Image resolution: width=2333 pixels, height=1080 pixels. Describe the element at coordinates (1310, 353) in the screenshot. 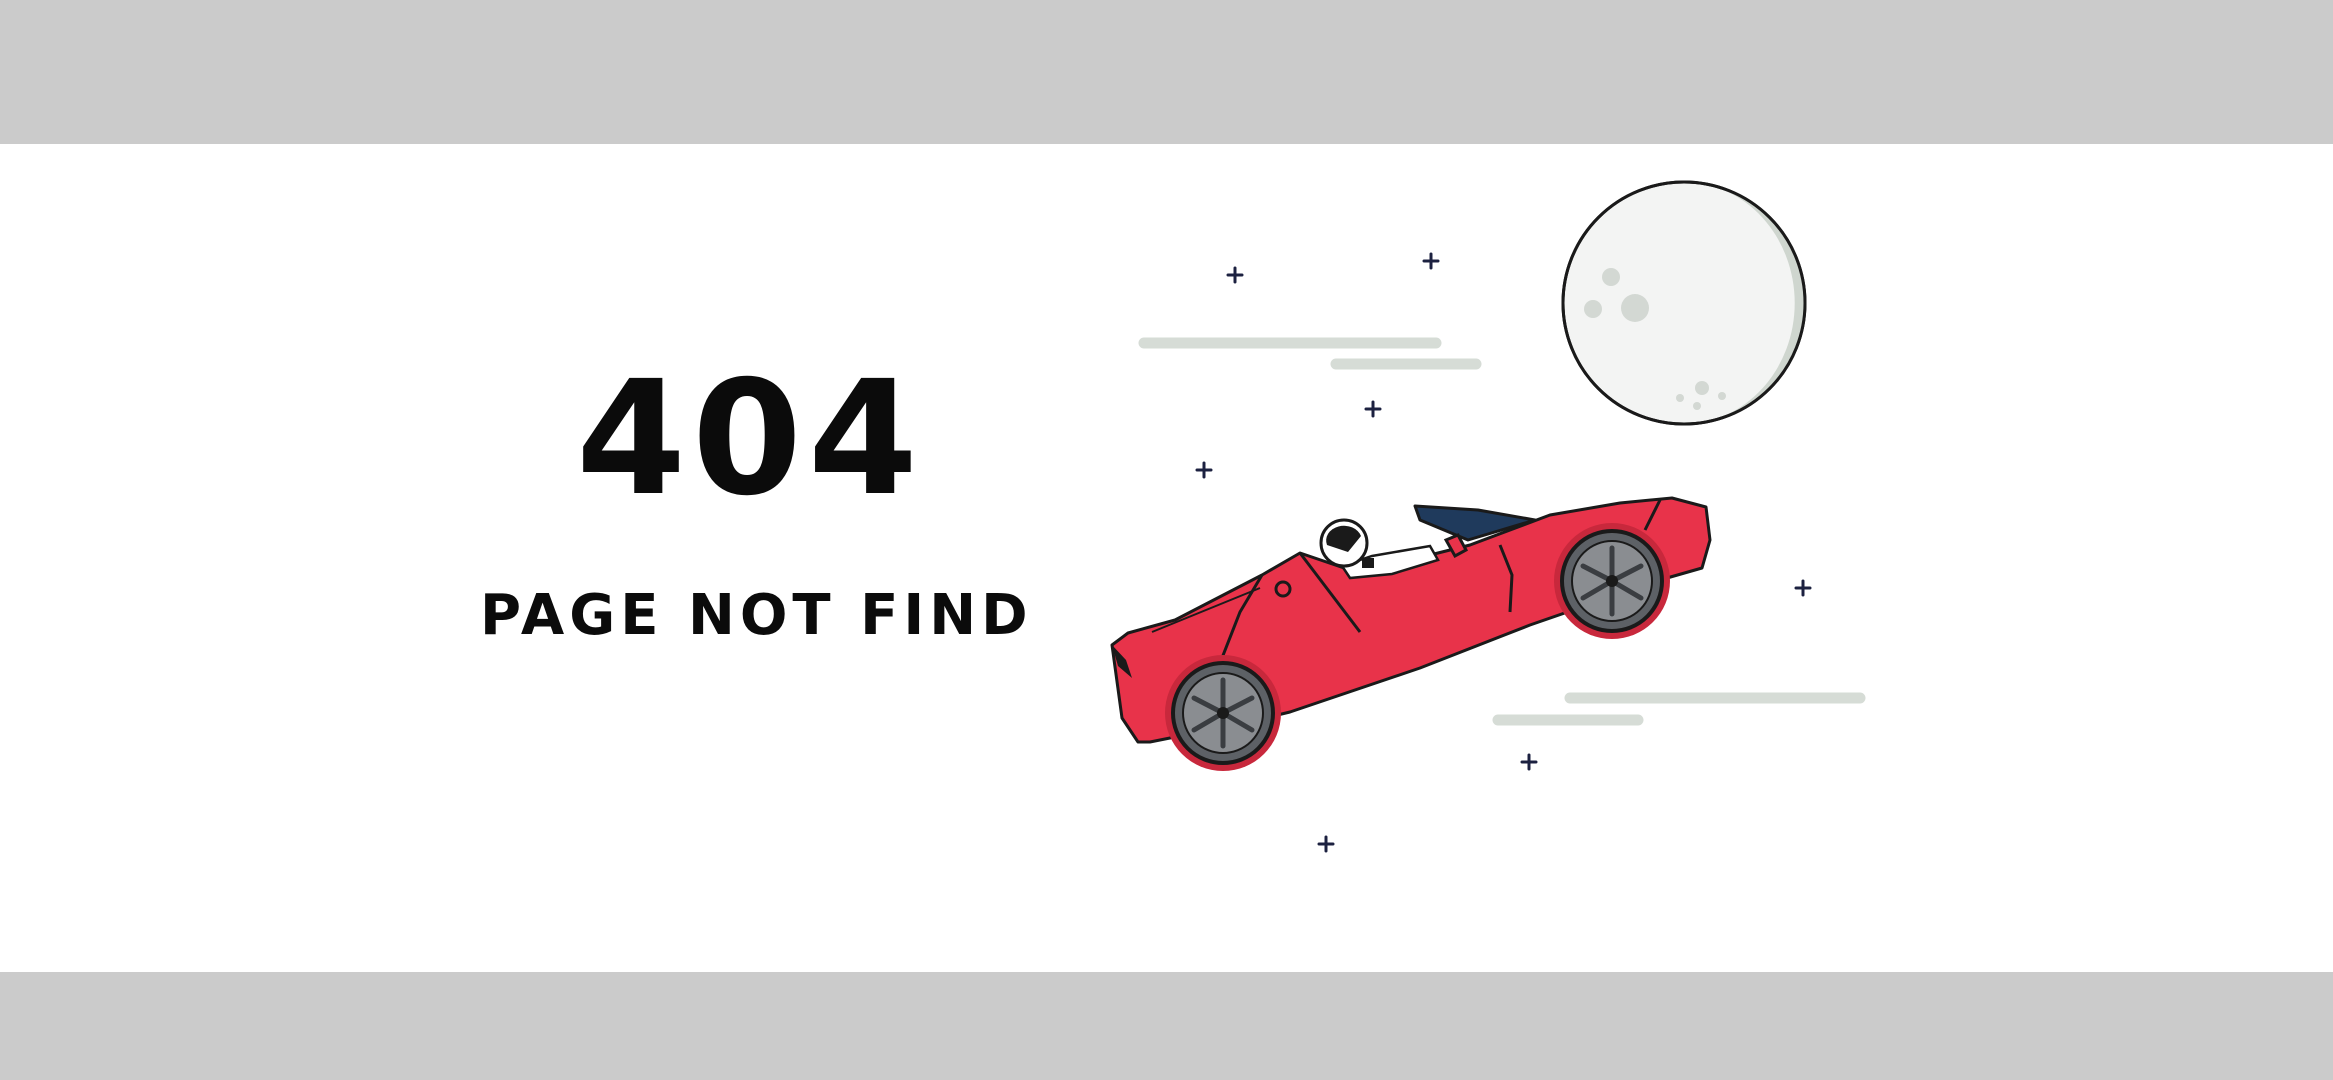

I see `speed-lines-upper` at that location.